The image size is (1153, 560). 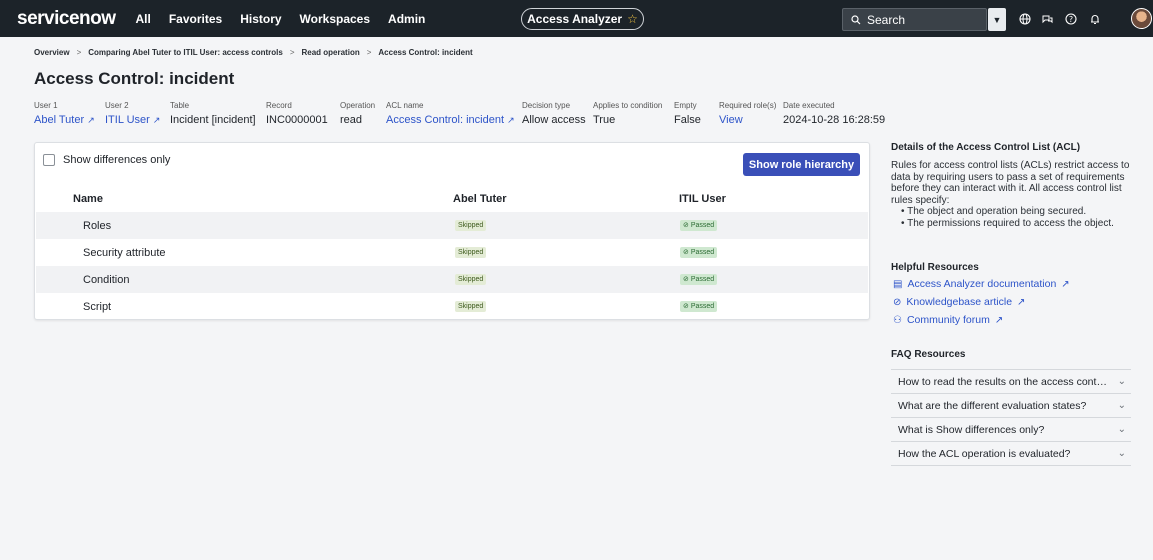 I want to click on search-input: Search, so click(x=914, y=19).